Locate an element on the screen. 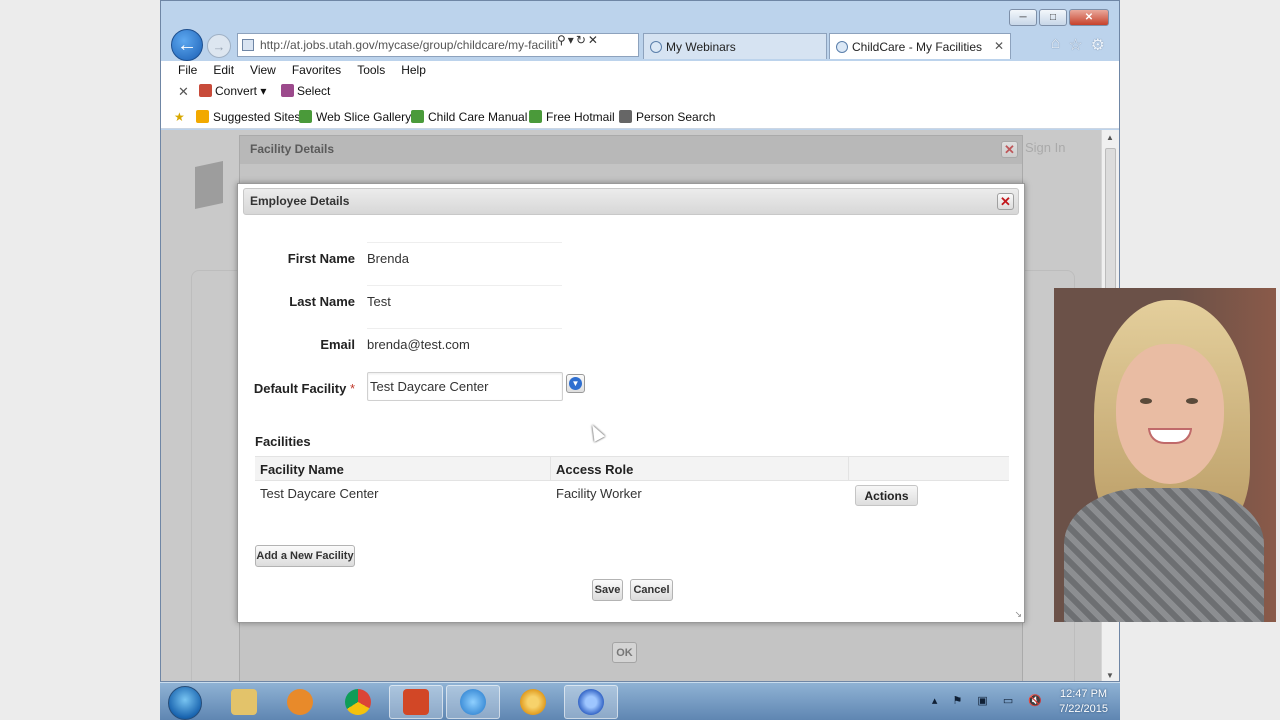 Image resolution: width=1280 pixels, height=720 pixels. convert-button: Convert ▾ is located at coordinates (232, 91).